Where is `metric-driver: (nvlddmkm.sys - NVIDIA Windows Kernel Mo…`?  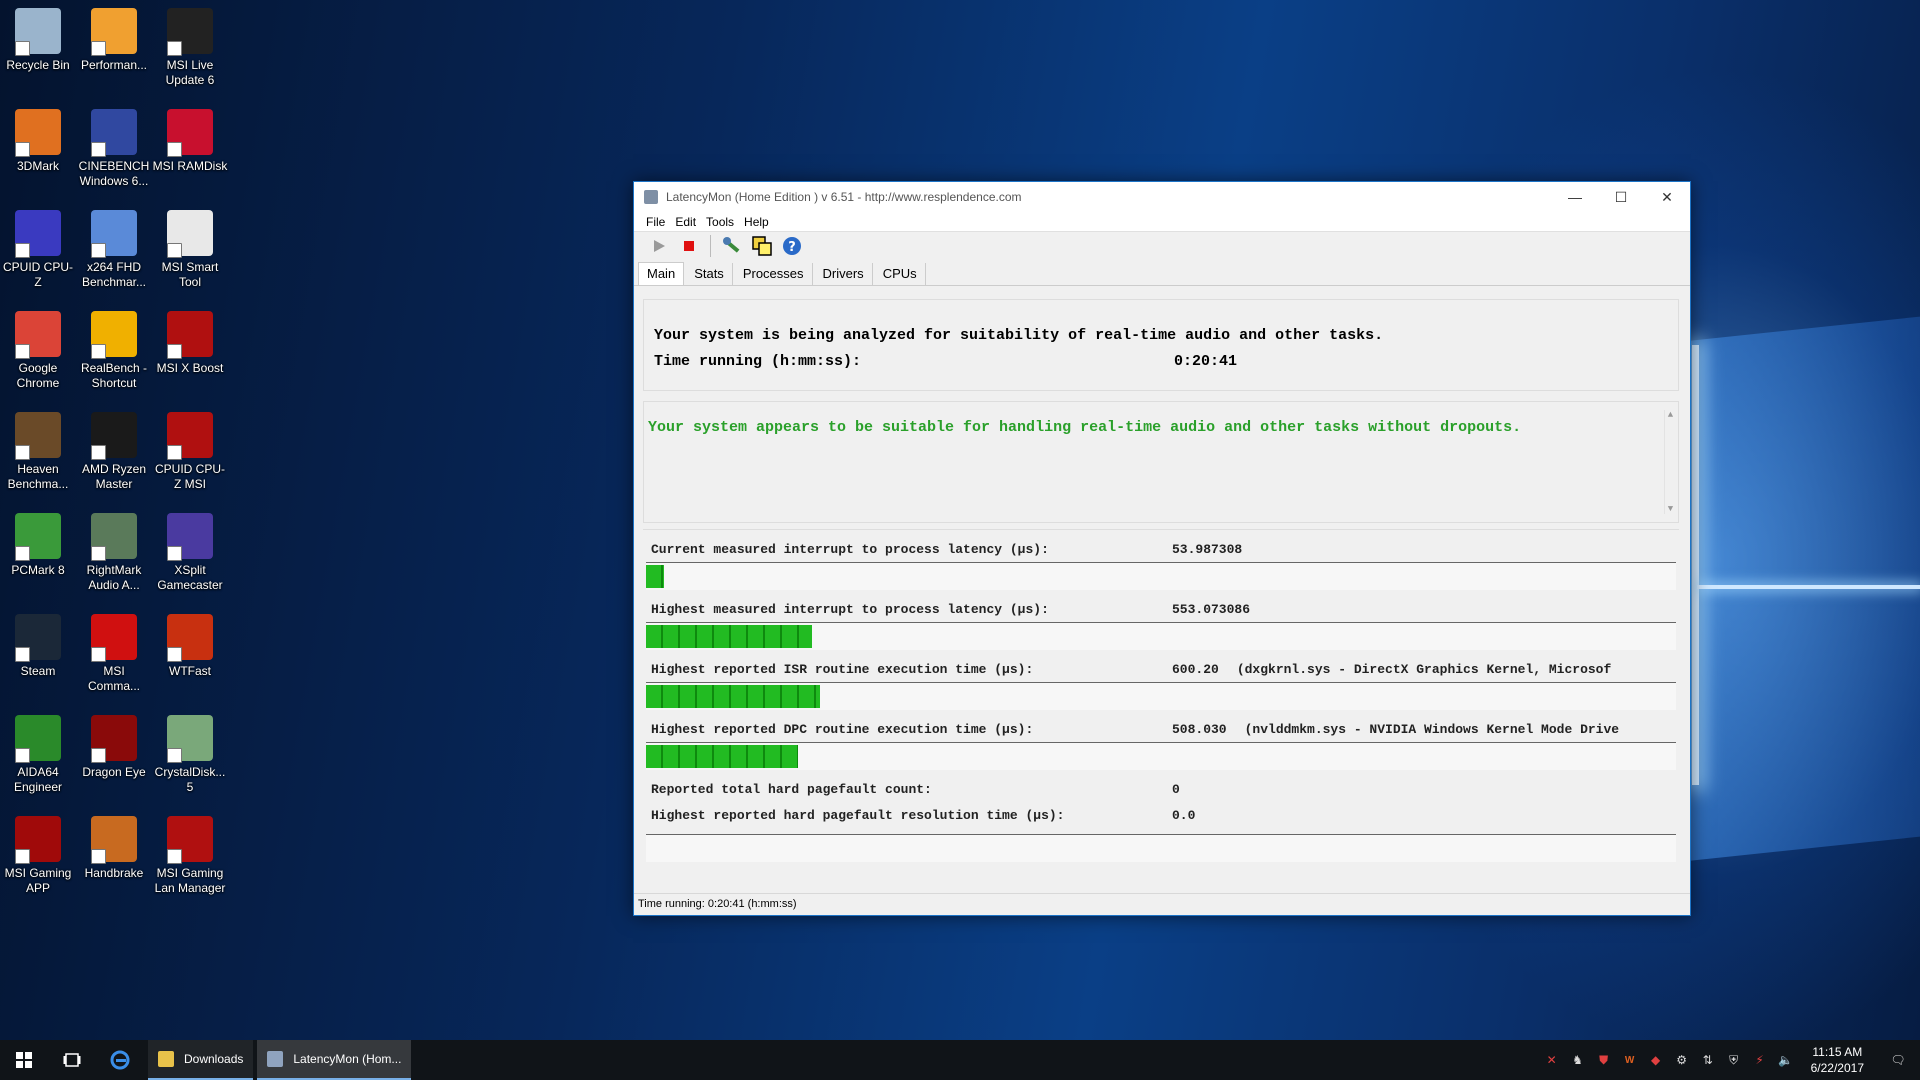 metric-driver: (nvlddmkm.sys - NVIDIA Windows Kernel Mo… is located at coordinates (1432, 729).